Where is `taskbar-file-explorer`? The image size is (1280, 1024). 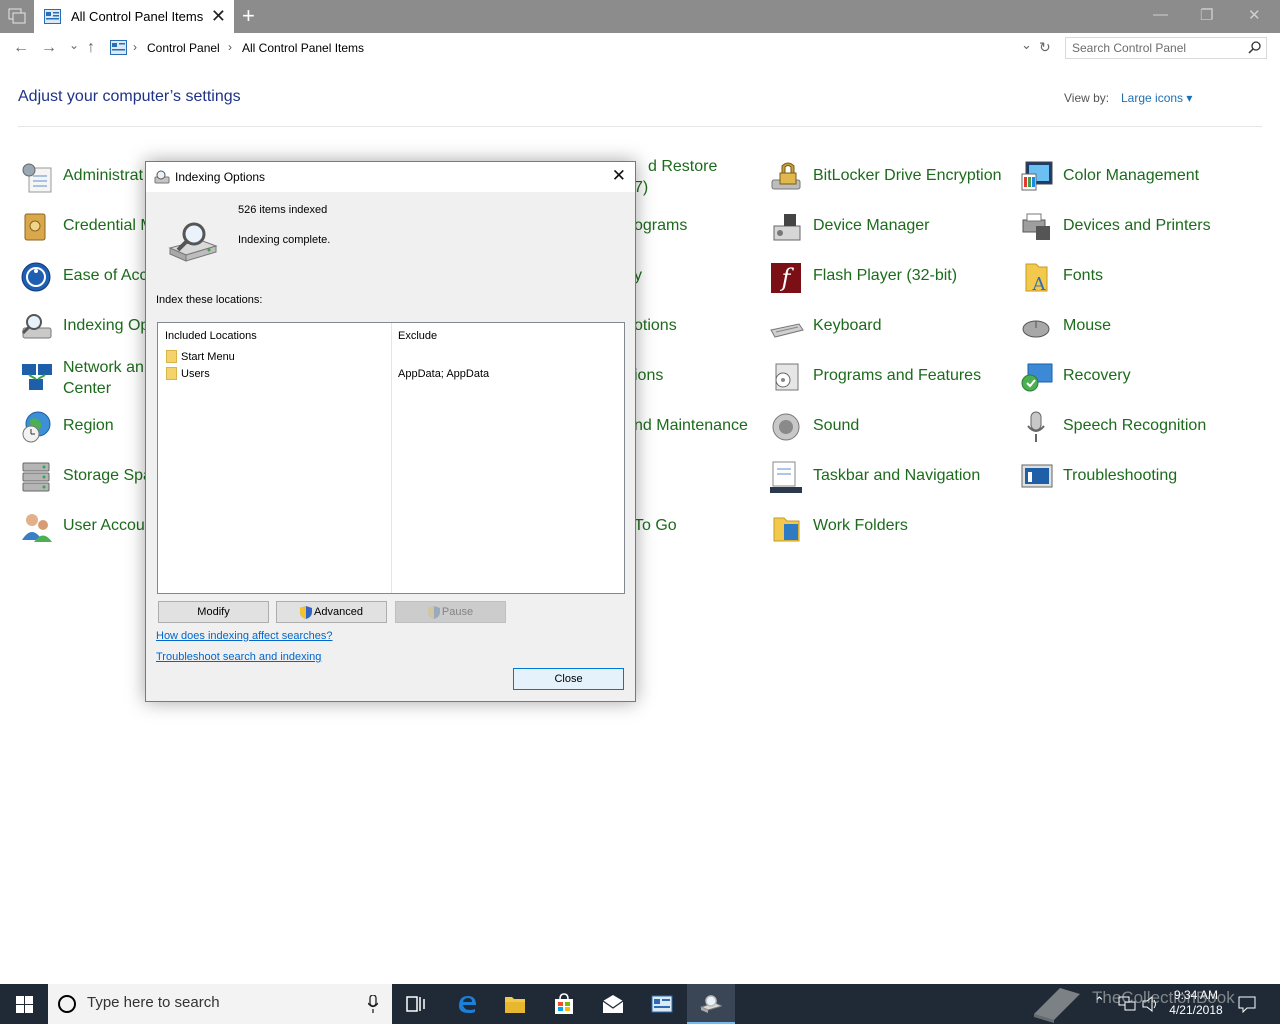 taskbar-file-explorer is located at coordinates (515, 1004).